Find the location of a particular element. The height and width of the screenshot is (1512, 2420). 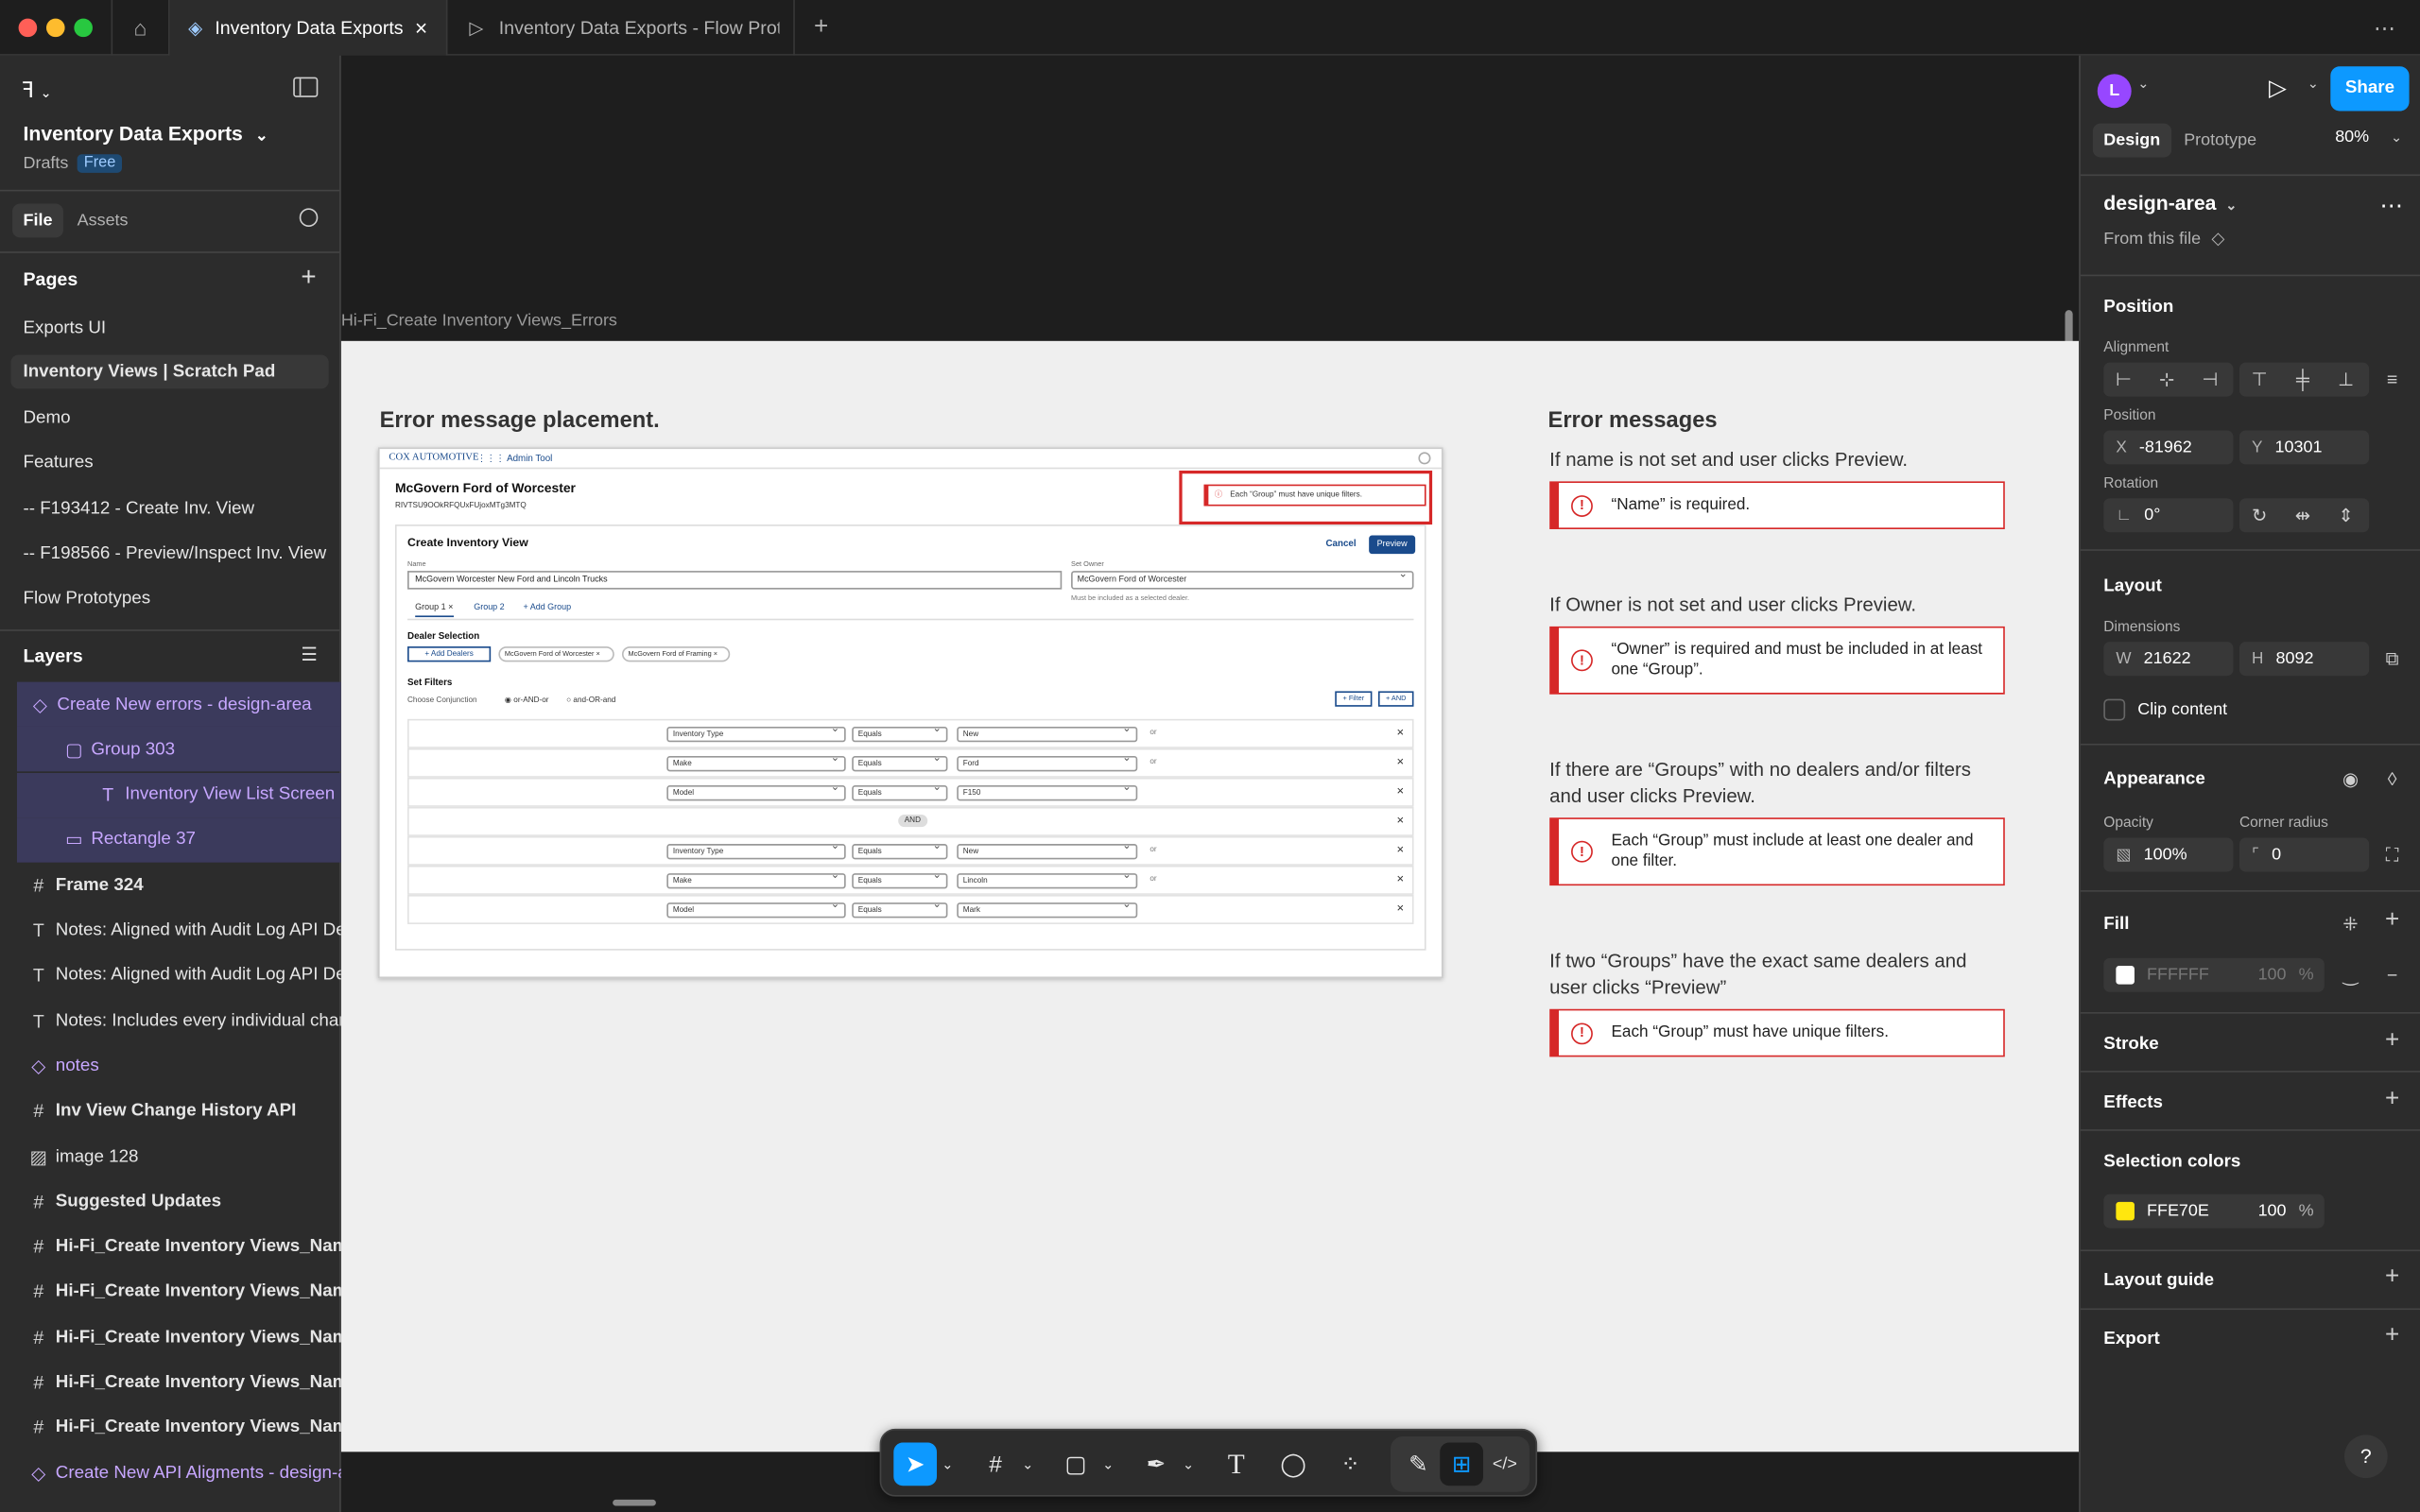

help-icon: ? is located at coordinates (2366, 1457).